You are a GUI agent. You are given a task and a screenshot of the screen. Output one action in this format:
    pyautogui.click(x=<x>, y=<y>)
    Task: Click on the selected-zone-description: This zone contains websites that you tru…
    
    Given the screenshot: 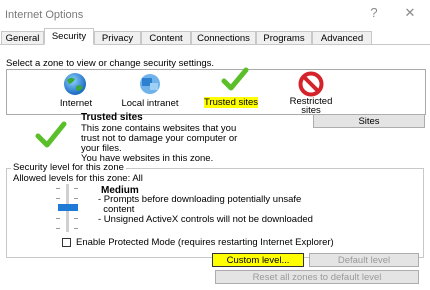 What is the action you would take?
    pyautogui.click(x=159, y=144)
    